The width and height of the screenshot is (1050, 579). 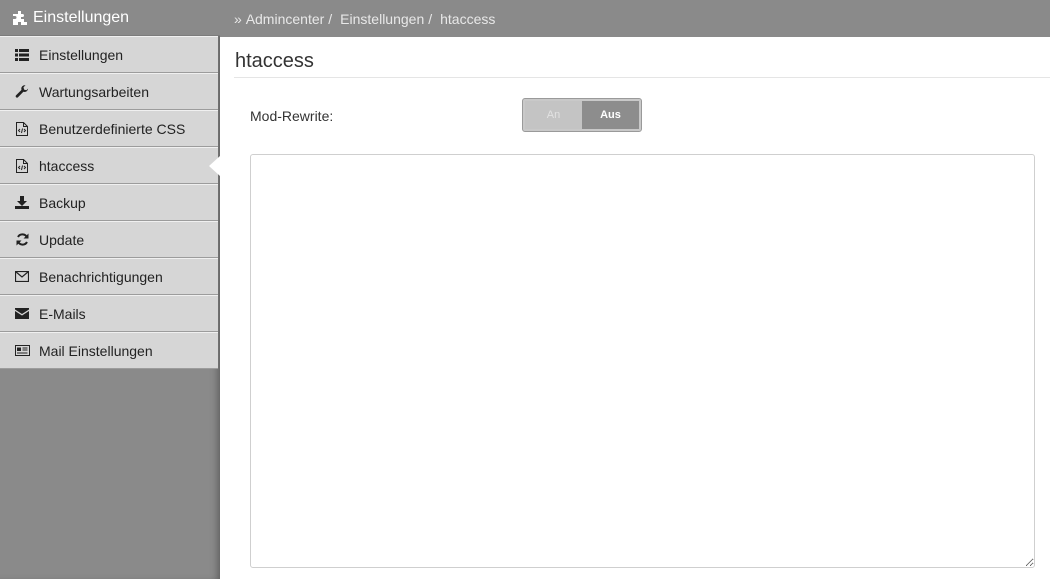 I want to click on sidebar-item-label: Einstellungen, so click(x=81, y=54).